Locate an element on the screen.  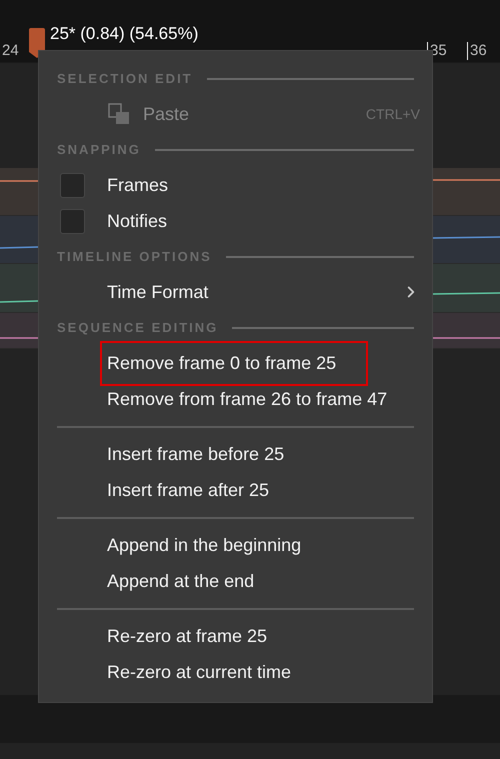
menu-item-label: Frames is located at coordinates (137, 185).